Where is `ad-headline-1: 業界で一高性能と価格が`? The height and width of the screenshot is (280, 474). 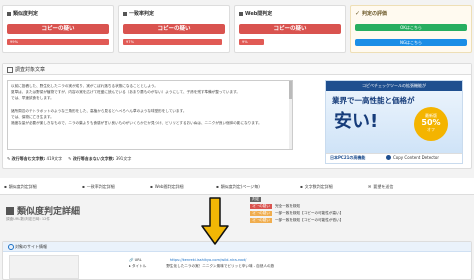
ad-headline-1: 業界で一高性能と価格が is located at coordinates (373, 100).